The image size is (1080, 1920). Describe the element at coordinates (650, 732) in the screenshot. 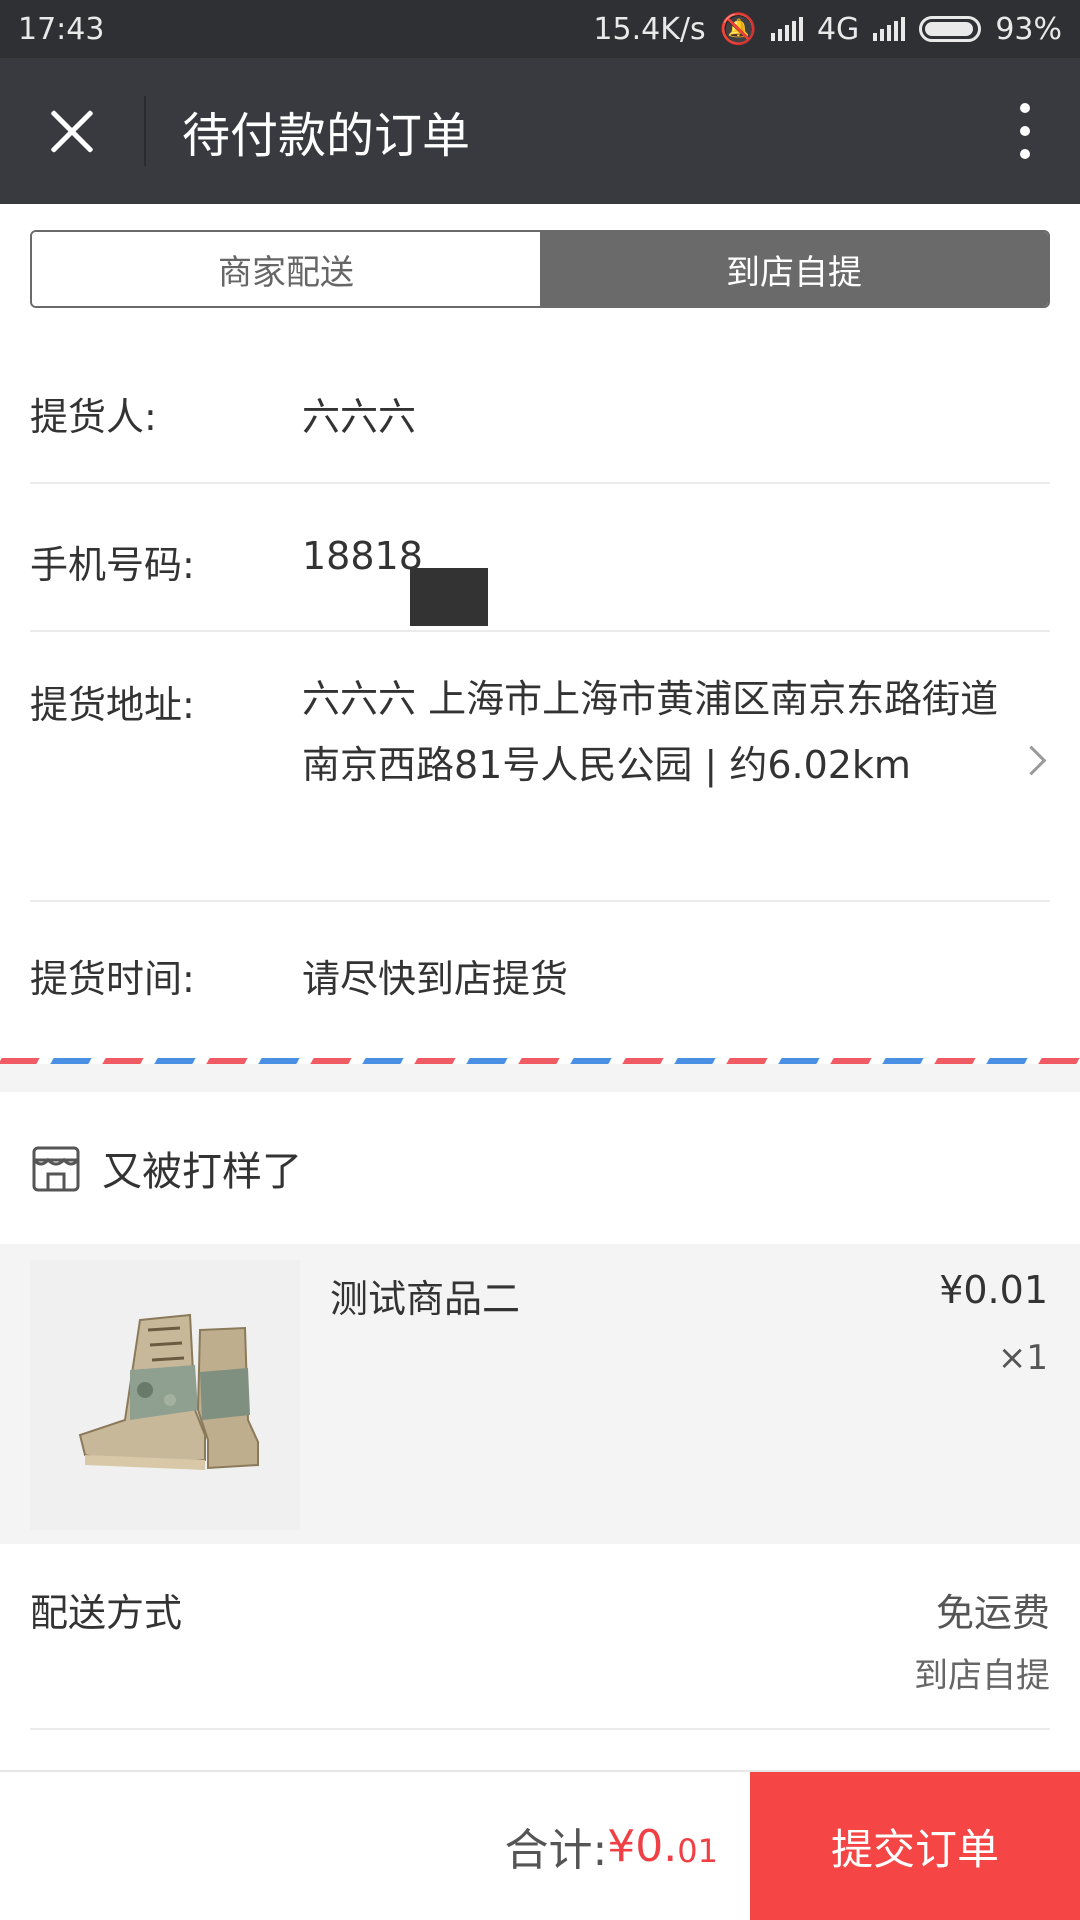

I see `pickup-address-value: 六六六 上海市上海市黄浦区南京东路街道南京西路81号人民公园 | 约6.02km` at that location.